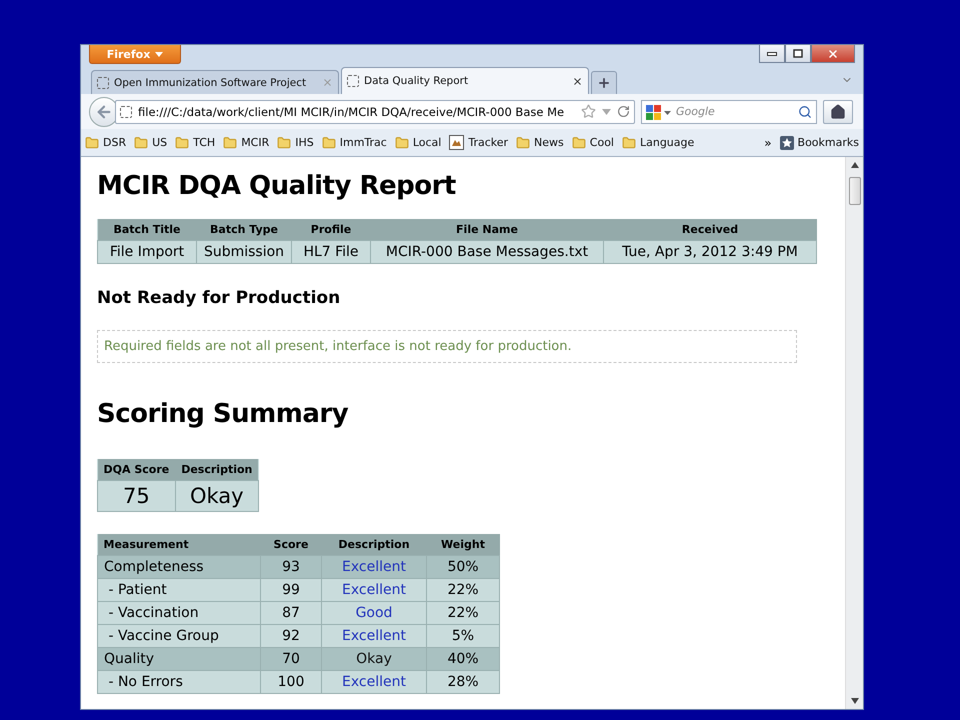 The image size is (960, 720). I want to click on new-tab-button, so click(604, 82).